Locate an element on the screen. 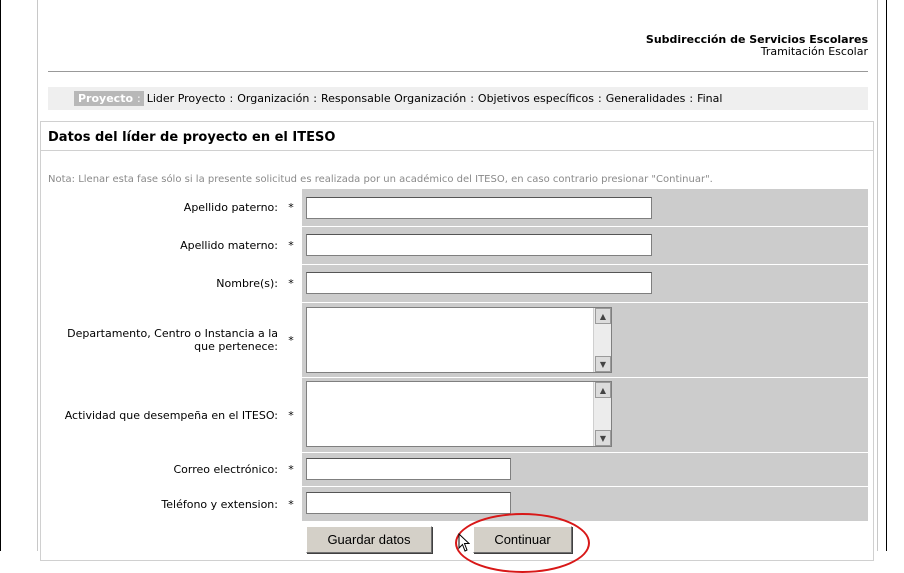 Image resolution: width=904 pixels, height=573 pixels. step-responsable-organizacion: Responsable Organización is located at coordinates (393, 98).